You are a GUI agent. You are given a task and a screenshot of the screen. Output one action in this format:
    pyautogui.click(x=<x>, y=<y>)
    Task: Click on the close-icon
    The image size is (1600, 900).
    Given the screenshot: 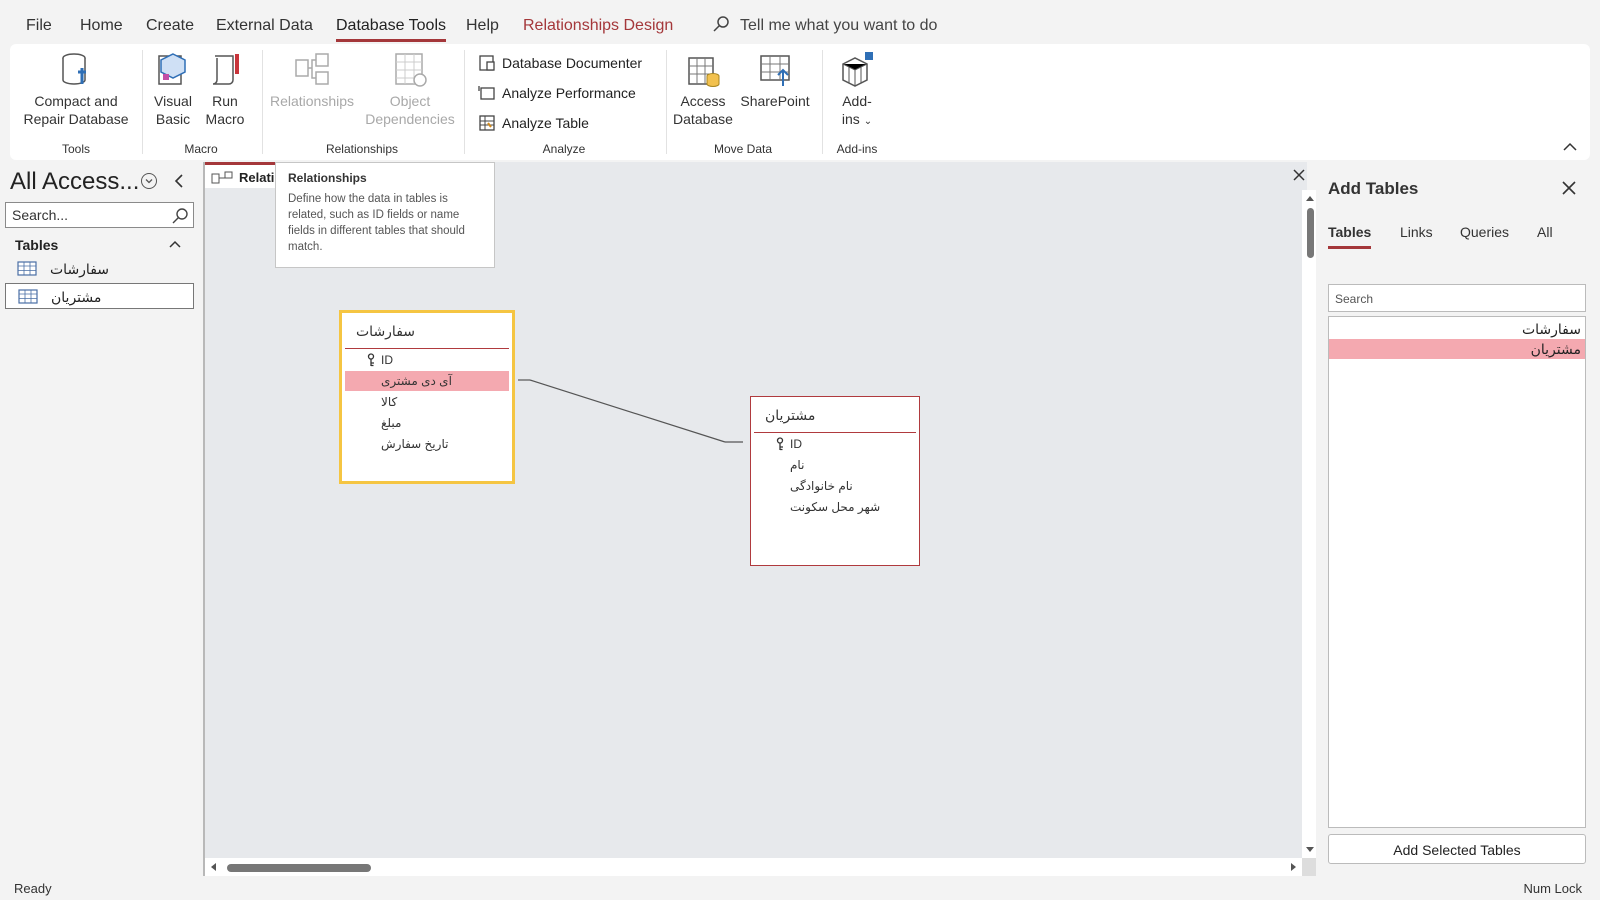 What is the action you would take?
    pyautogui.click(x=1569, y=188)
    